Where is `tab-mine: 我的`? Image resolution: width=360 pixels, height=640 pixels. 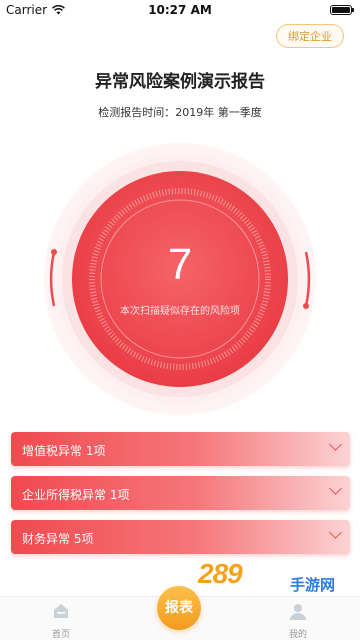
tab-mine: 我的 is located at coordinates (298, 620).